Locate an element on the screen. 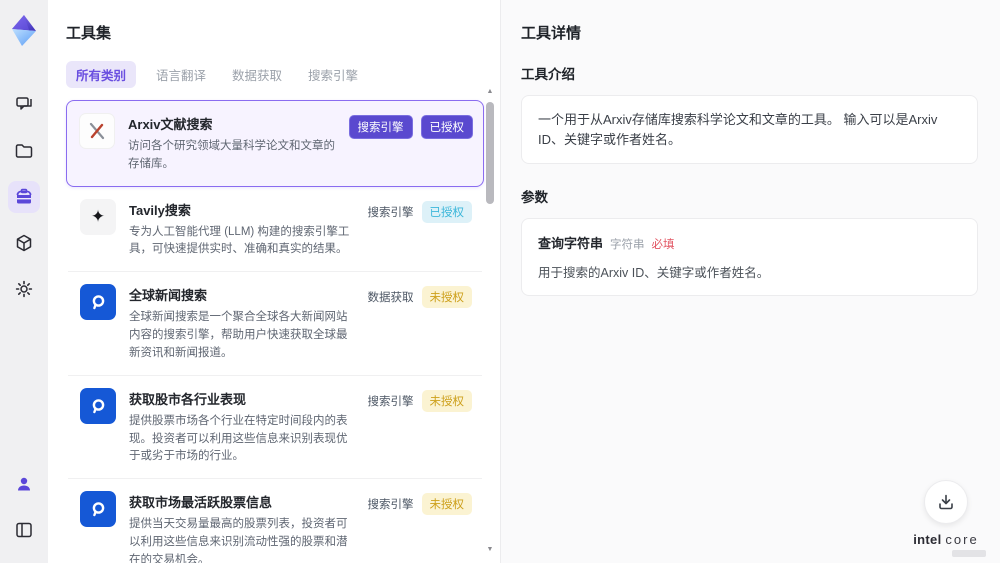 The image size is (1000, 563). chat-icon is located at coordinates (24, 103).